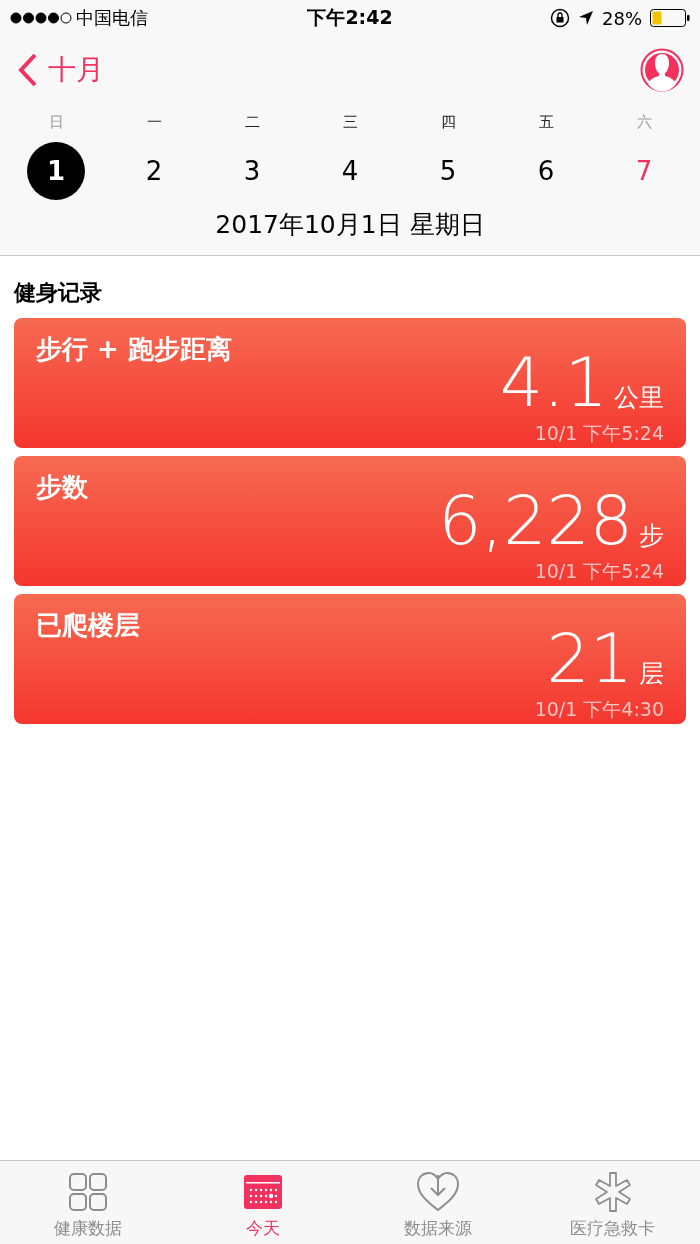 This screenshot has height=1244, width=700. What do you see at coordinates (154, 122) in the screenshot?
I see `weekday-label: 一` at bounding box center [154, 122].